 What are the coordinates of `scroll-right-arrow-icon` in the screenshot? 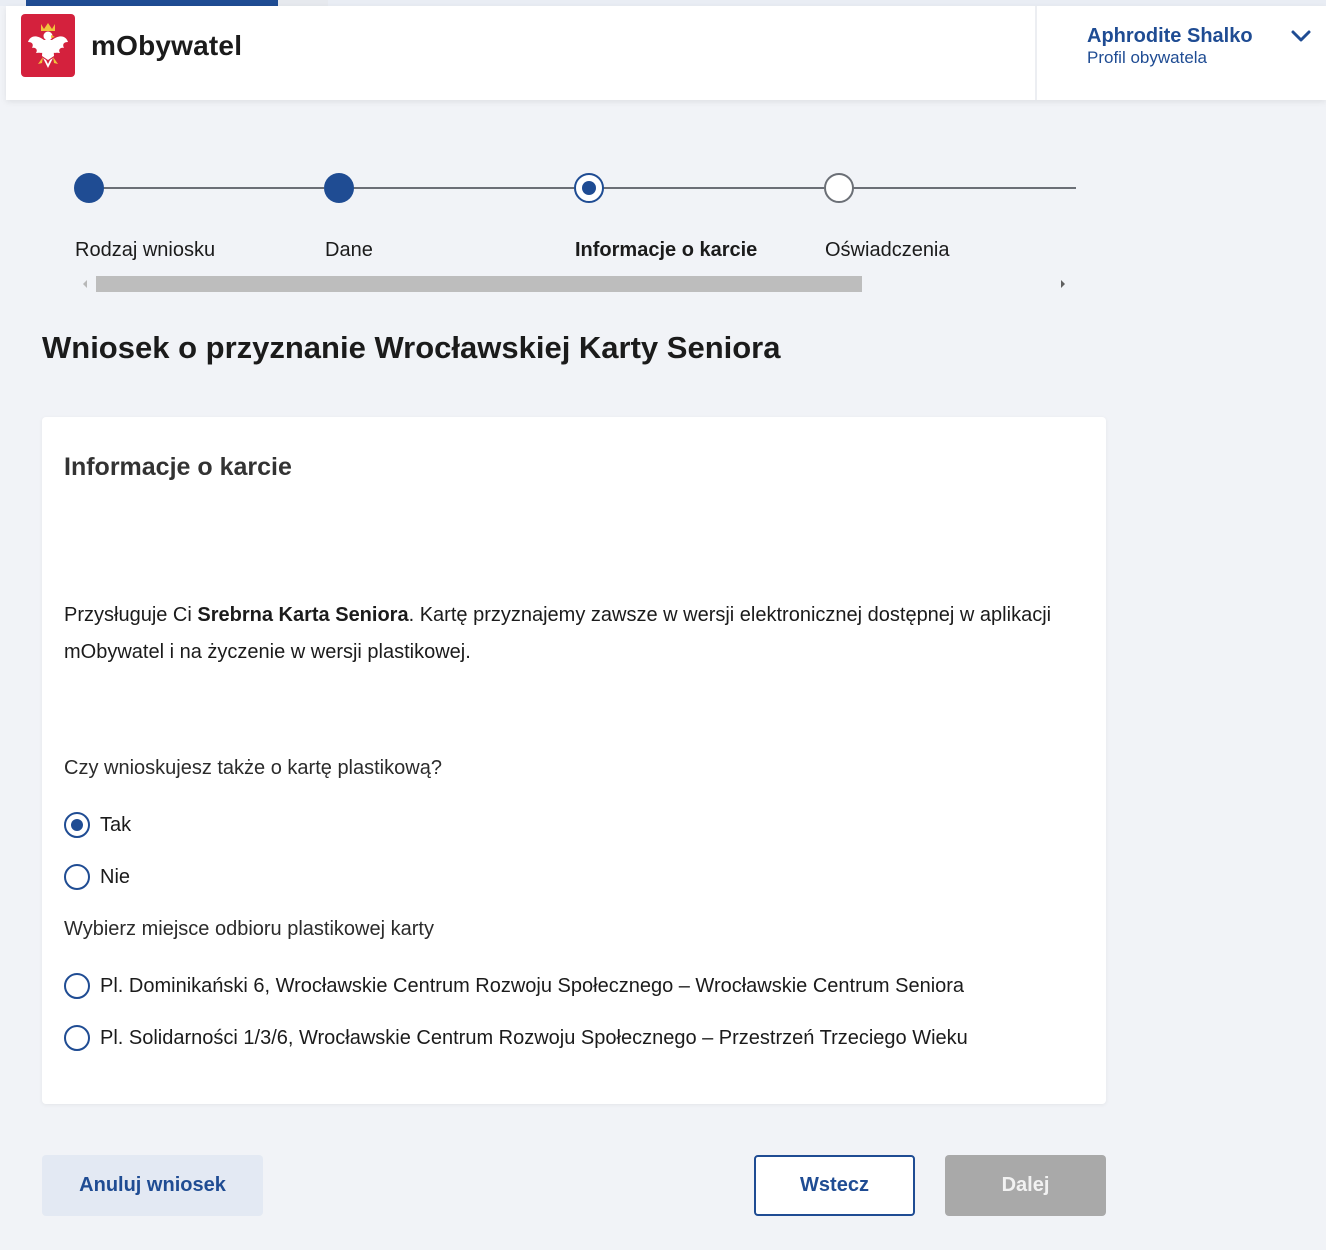 It's located at (1063, 284).